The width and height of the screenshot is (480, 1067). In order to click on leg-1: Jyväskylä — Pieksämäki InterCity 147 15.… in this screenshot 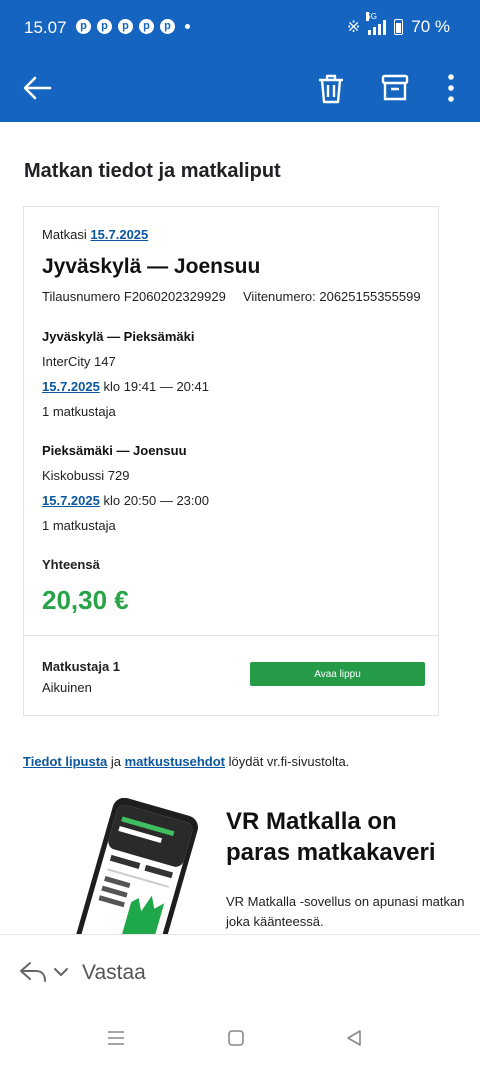, I will do `click(125, 374)`.